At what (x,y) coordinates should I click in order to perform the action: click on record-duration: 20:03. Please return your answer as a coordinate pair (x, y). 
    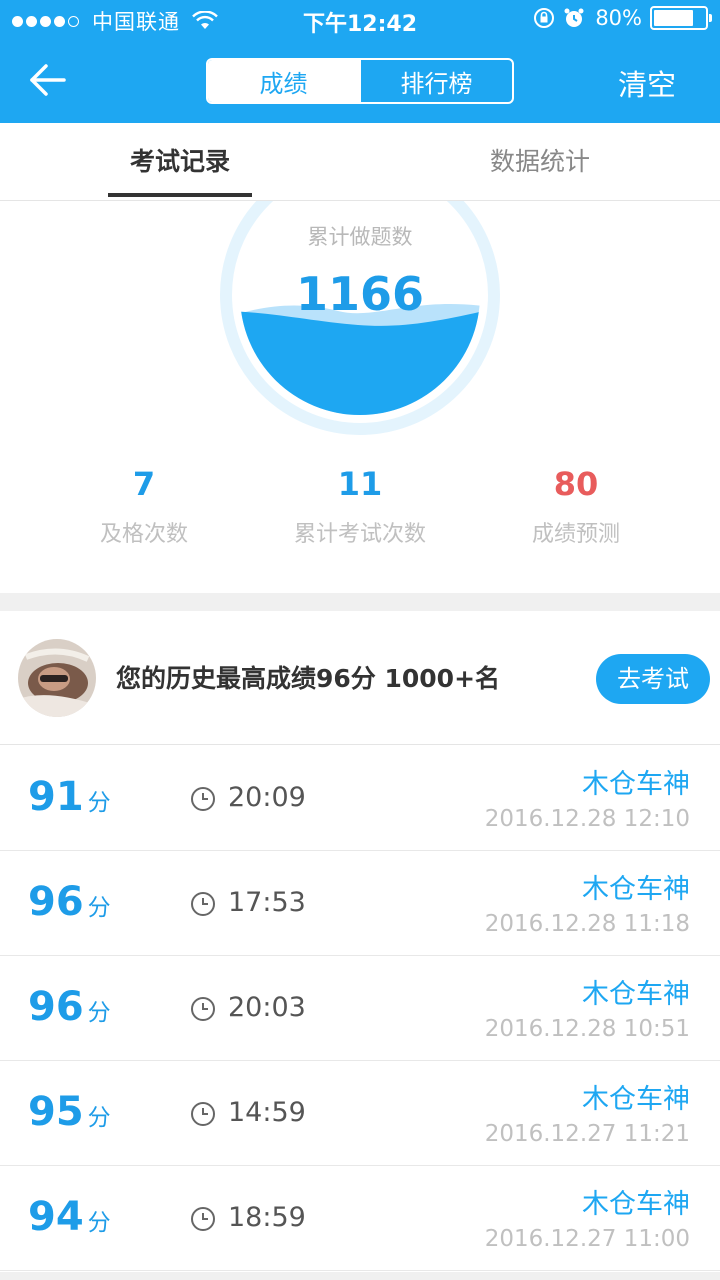
    Looking at the image, I should click on (267, 1007).